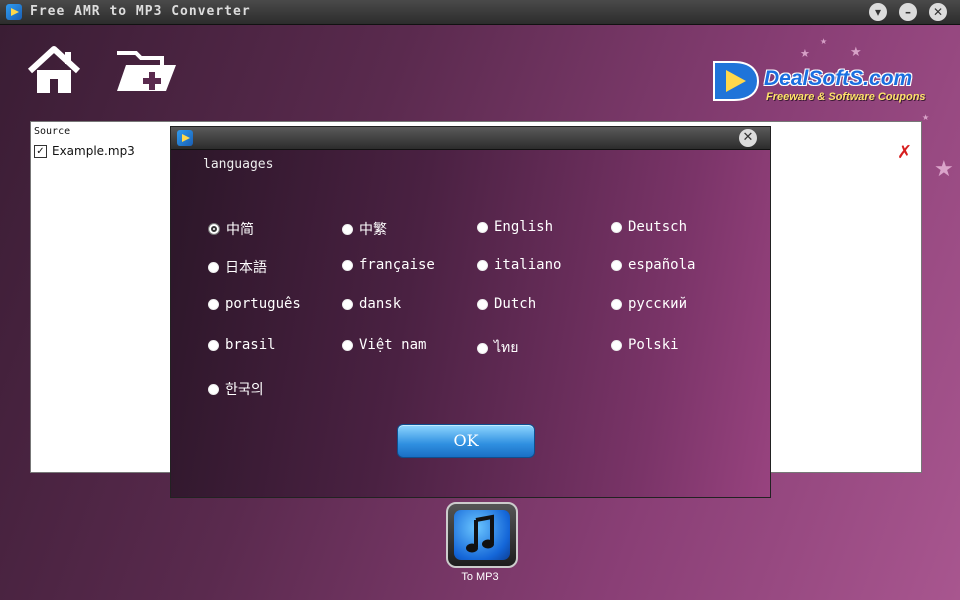 Image resolution: width=960 pixels, height=600 pixels. I want to click on music-note-icon, so click(480, 533).